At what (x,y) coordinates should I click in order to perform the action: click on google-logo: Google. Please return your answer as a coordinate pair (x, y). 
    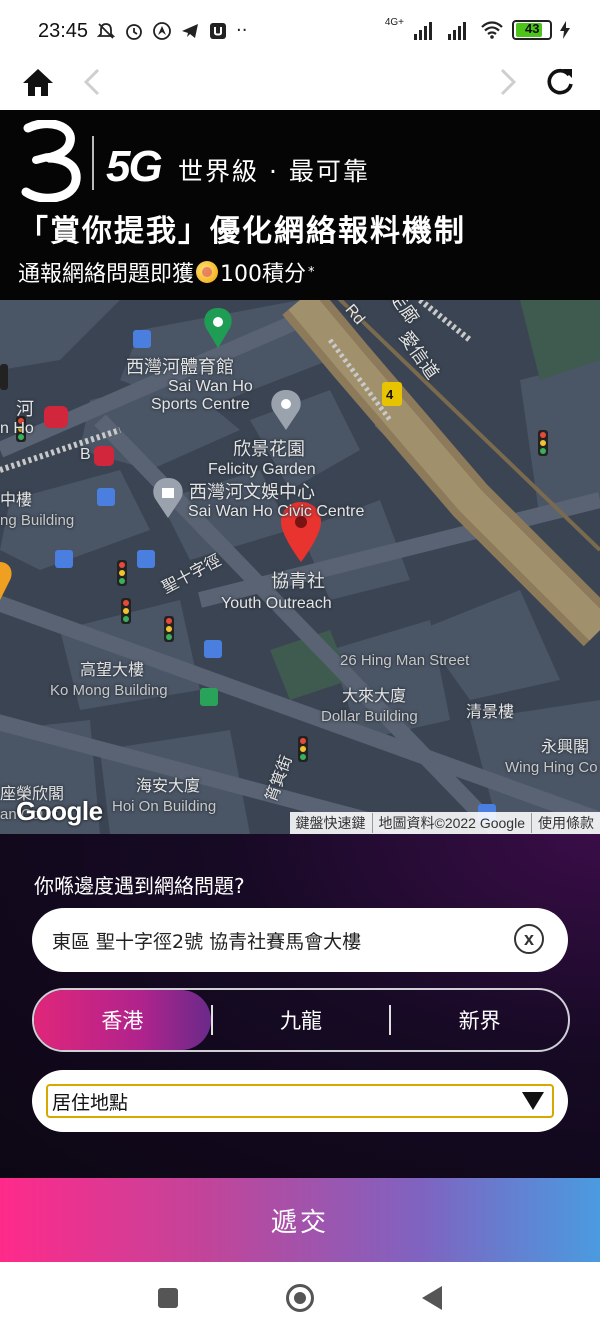
    Looking at the image, I should click on (59, 811).